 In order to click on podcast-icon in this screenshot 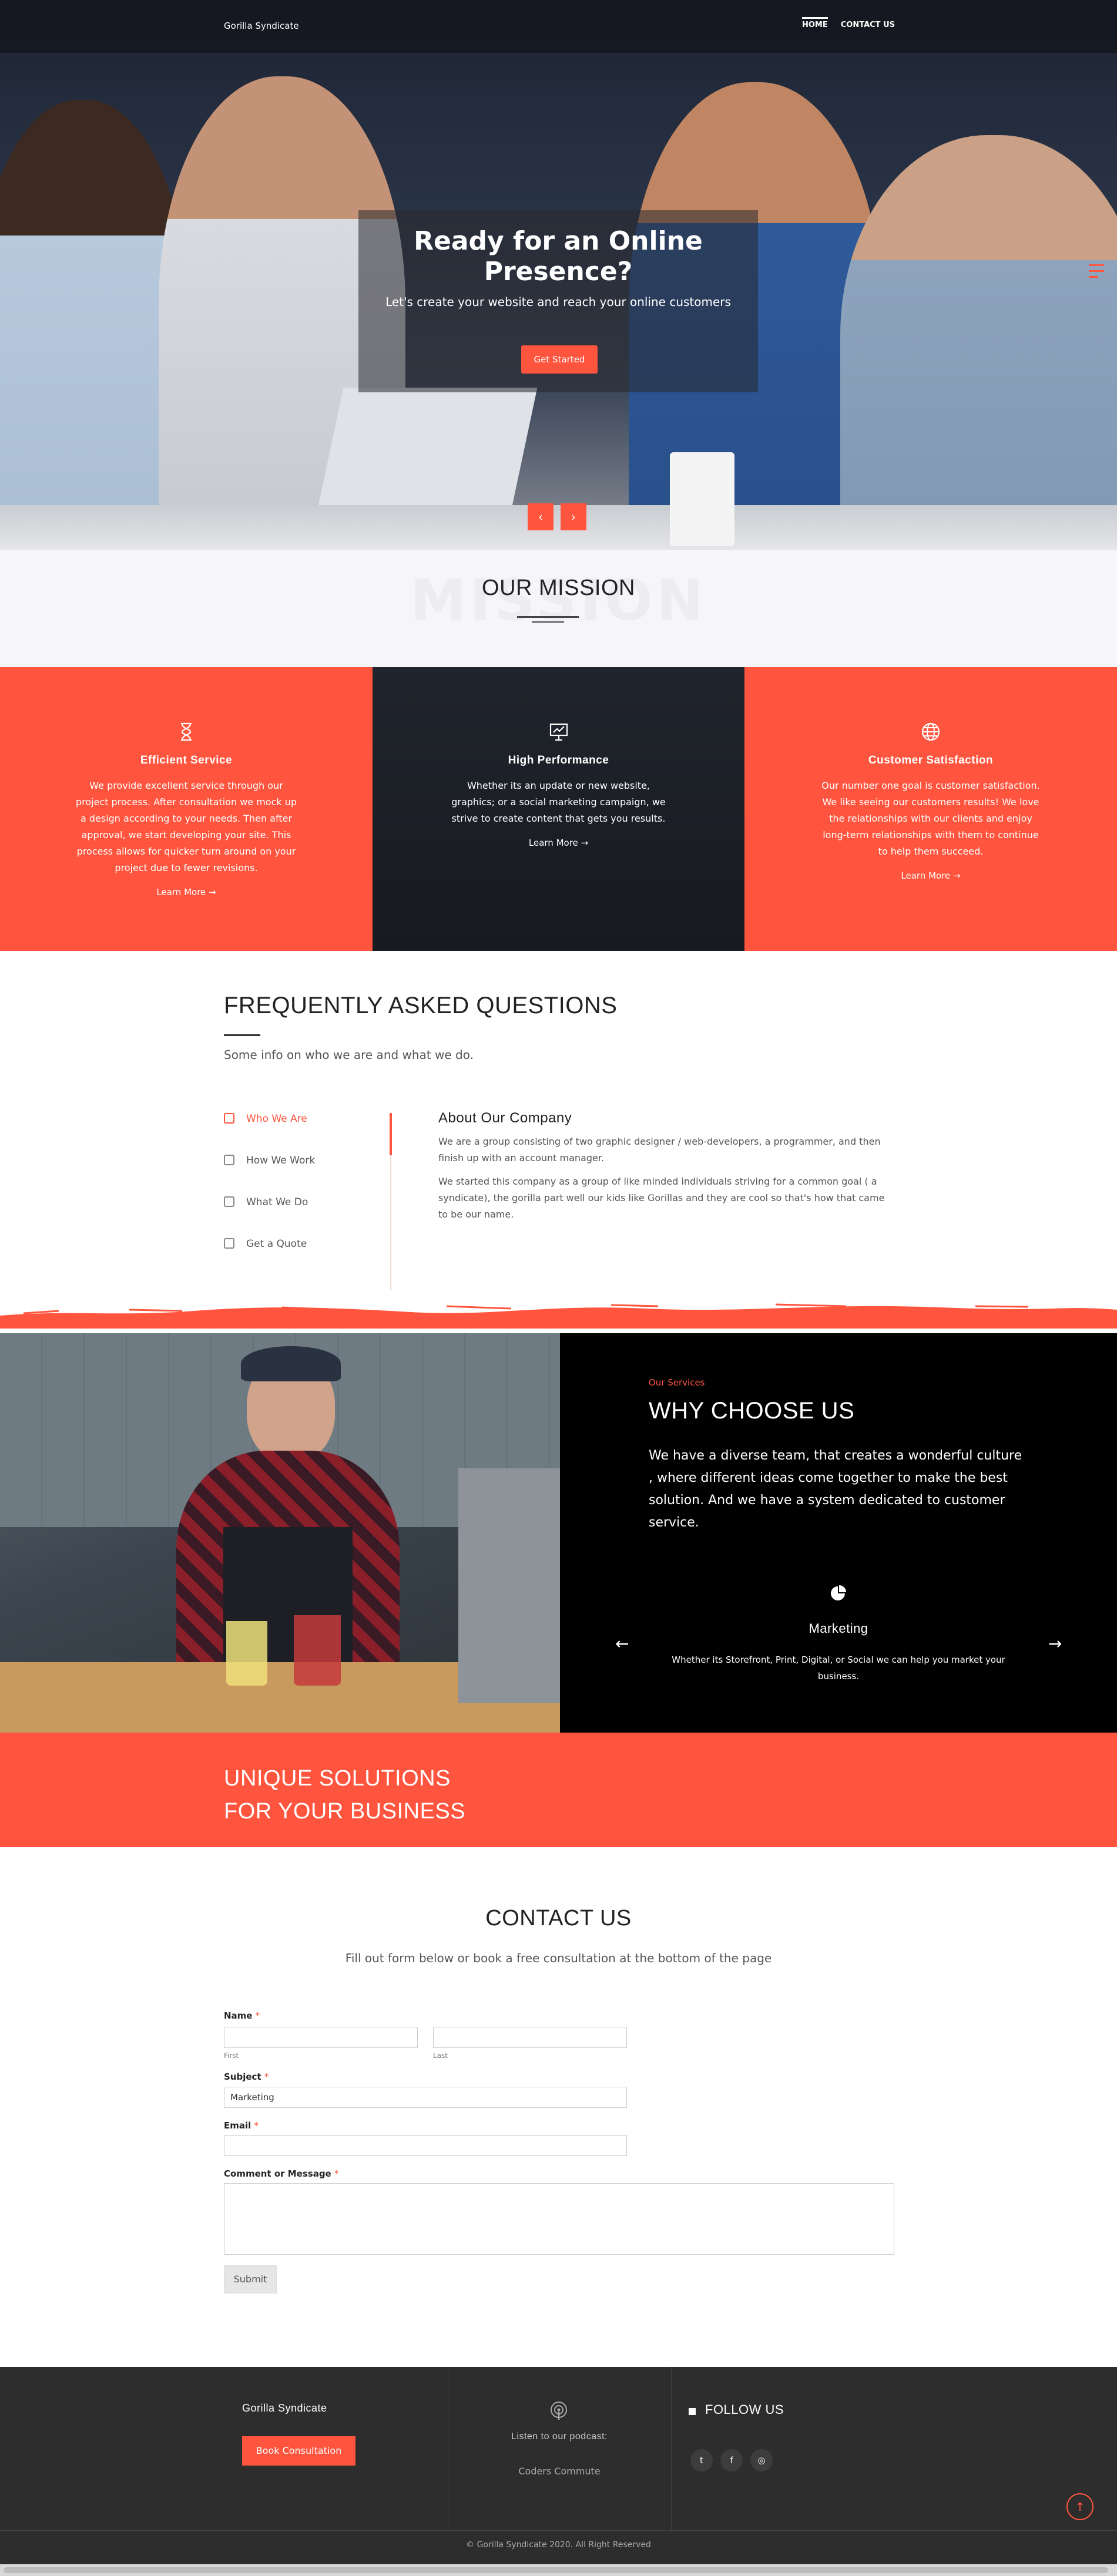, I will do `click(559, 2411)`.